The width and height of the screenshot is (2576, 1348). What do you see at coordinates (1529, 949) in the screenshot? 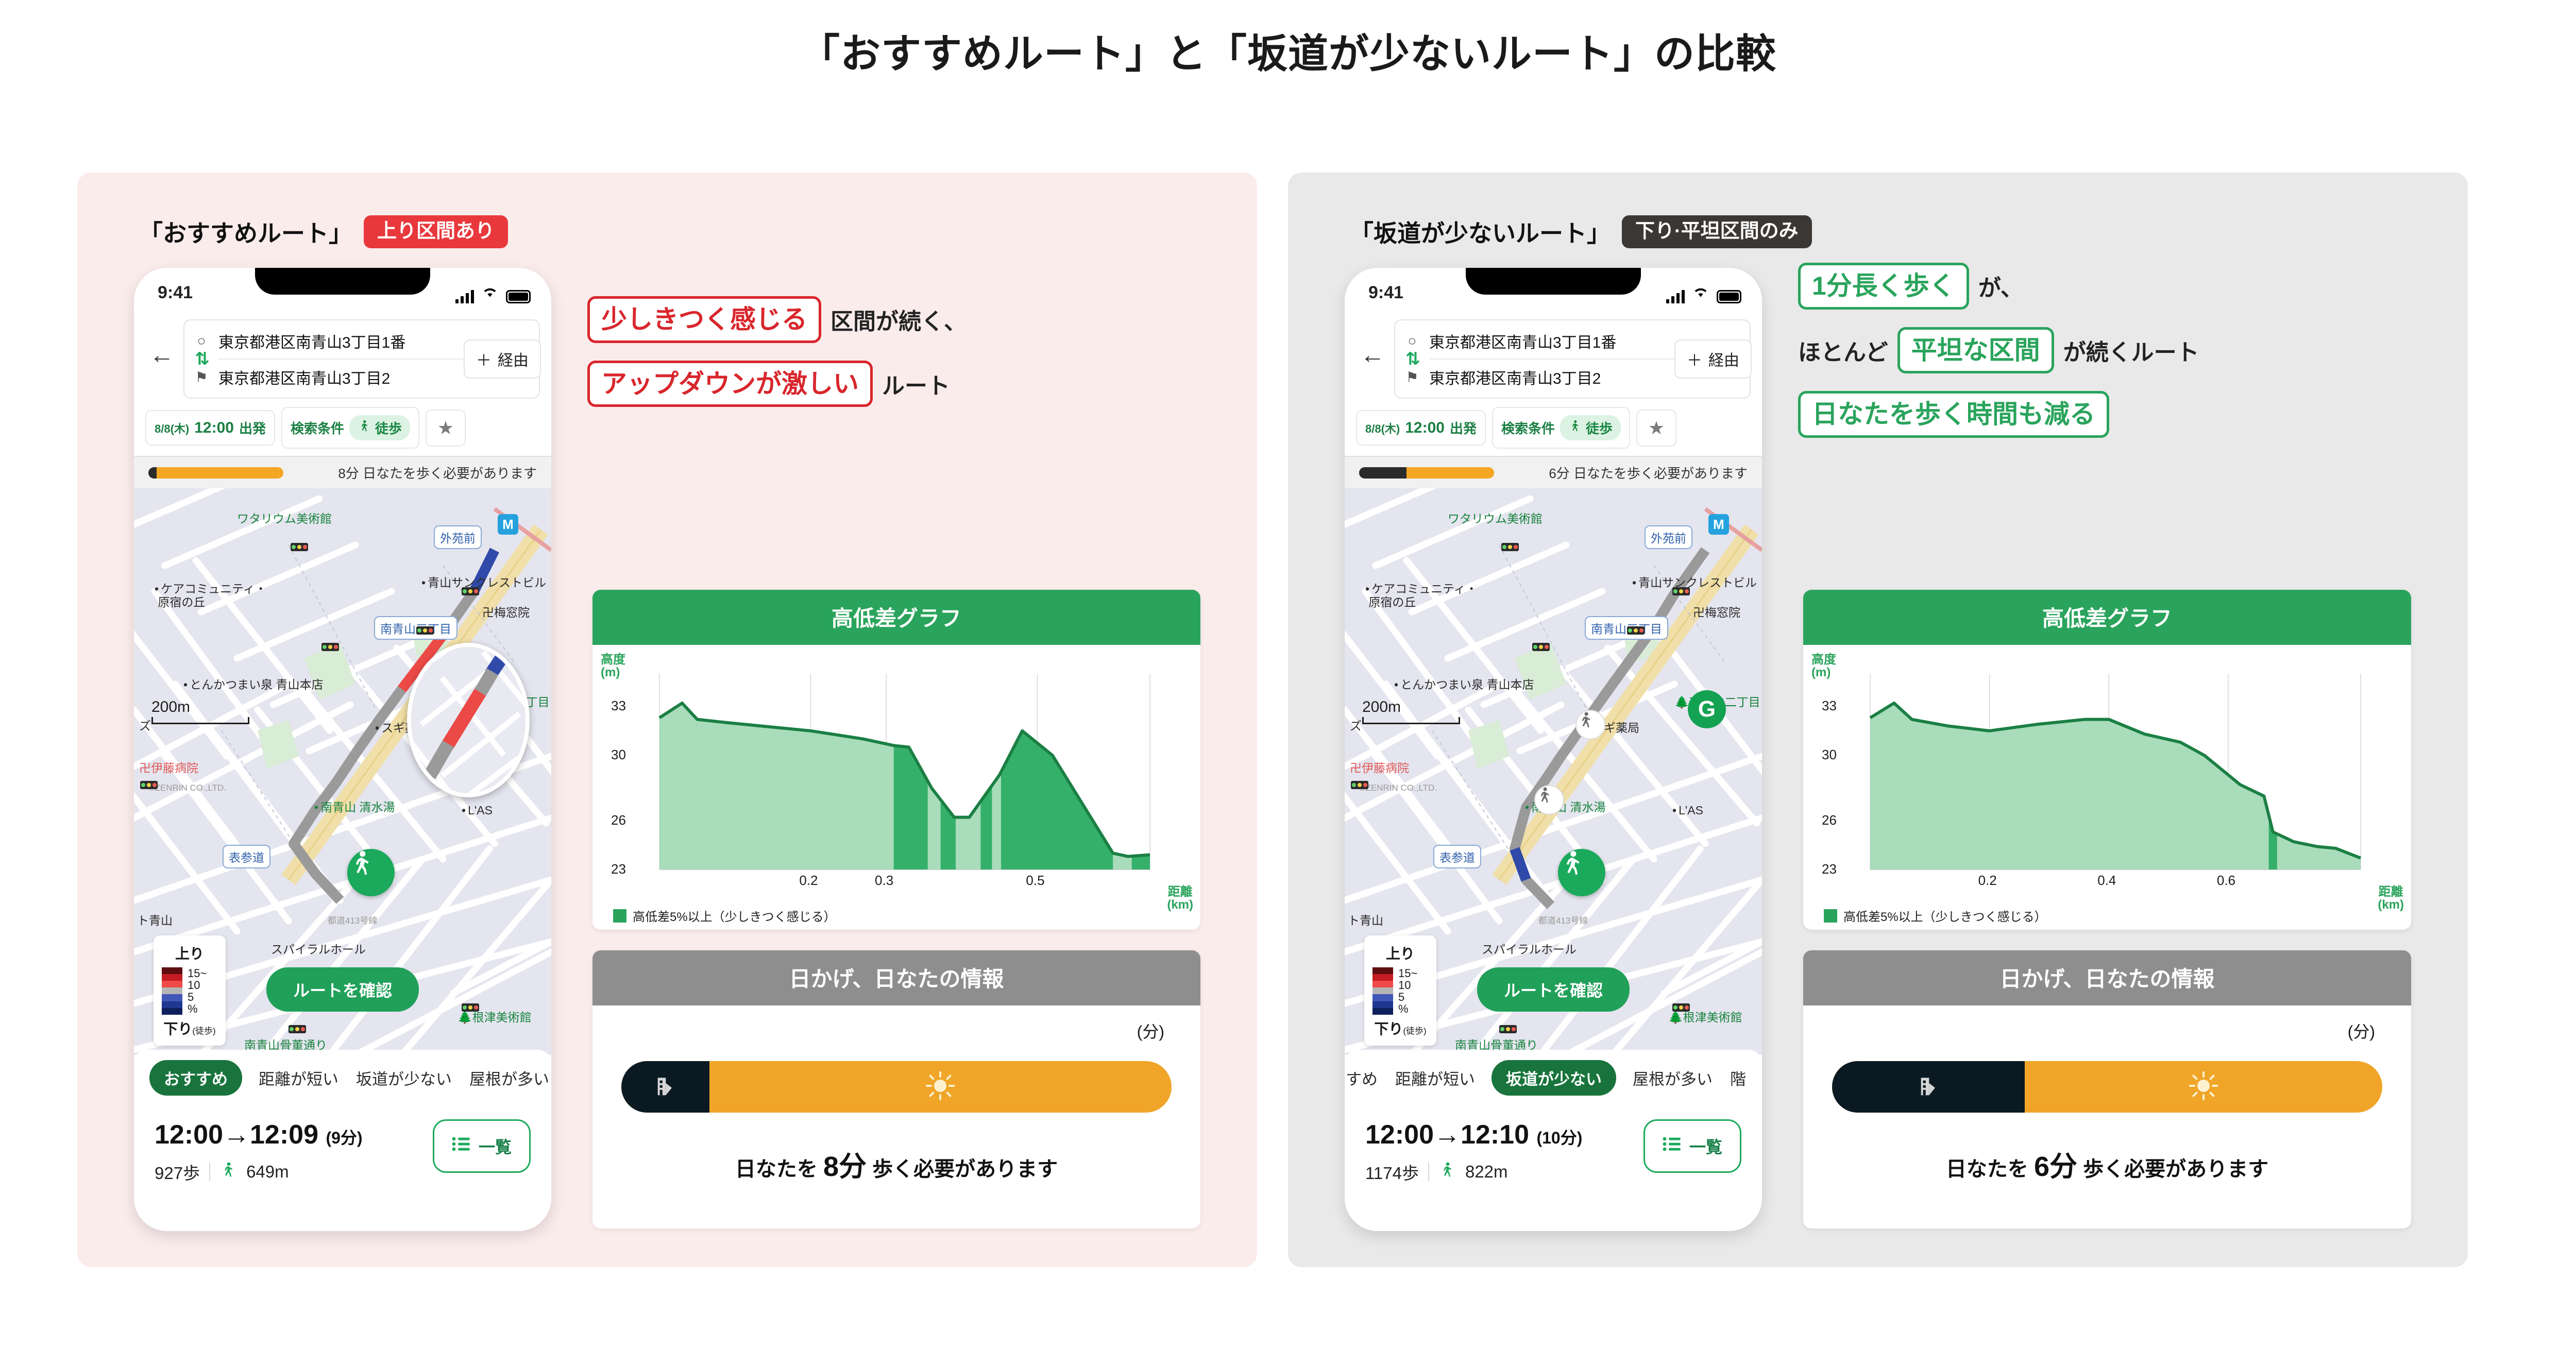
I see `map-label: スパイラルホール` at bounding box center [1529, 949].